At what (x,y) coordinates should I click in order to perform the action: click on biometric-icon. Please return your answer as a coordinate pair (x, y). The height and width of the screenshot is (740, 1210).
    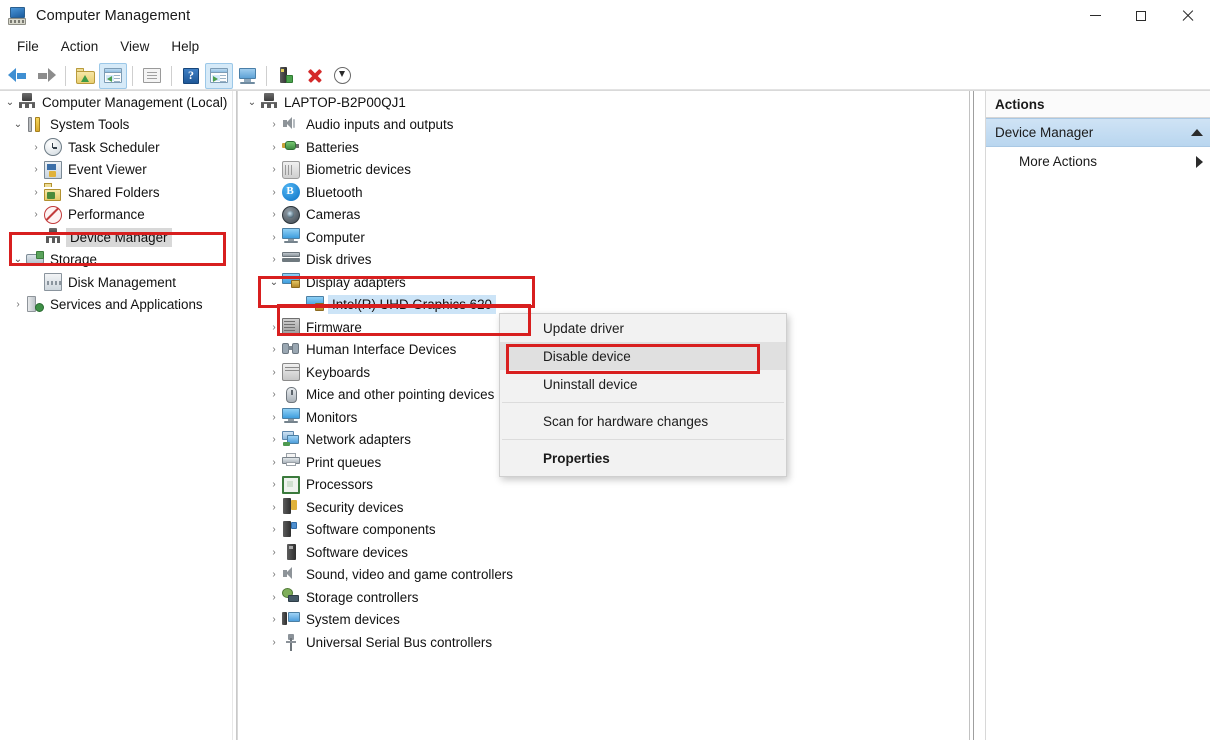
    Looking at the image, I should click on (291, 169).